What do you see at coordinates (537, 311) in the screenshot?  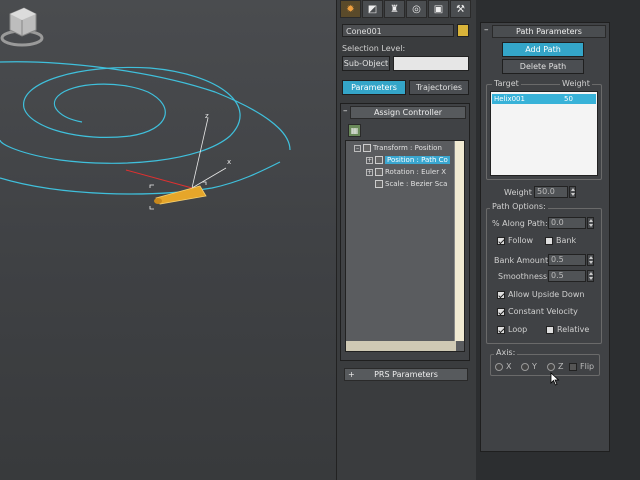 I see `constant-velocity-checkbox: Constant Velocity` at bounding box center [537, 311].